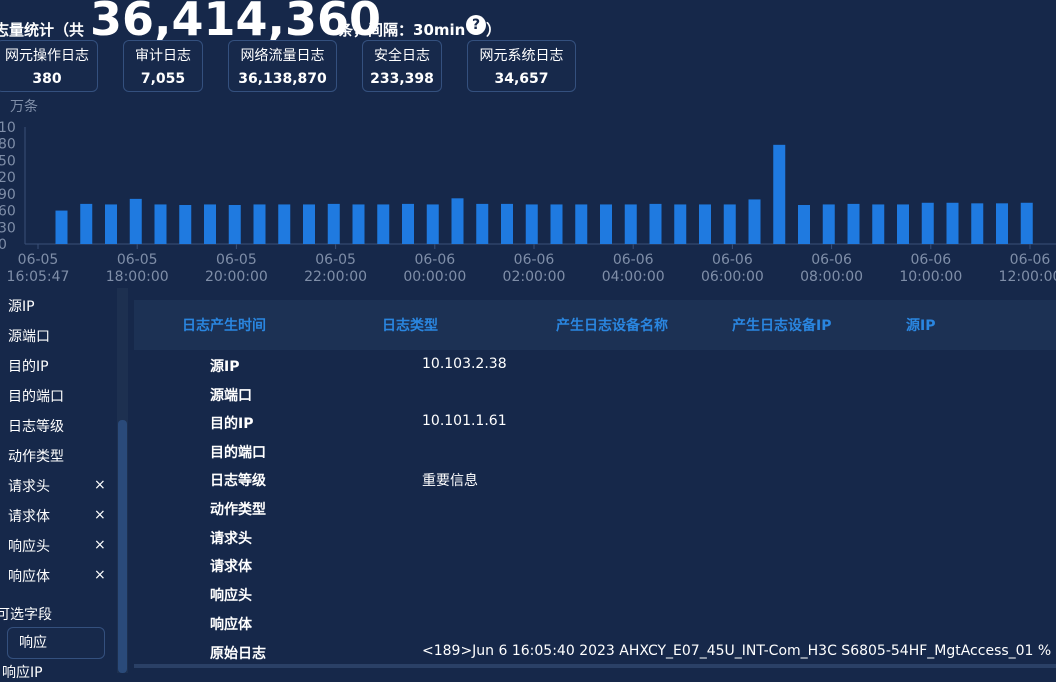  Describe the element at coordinates (47, 79) in the screenshot. I see `stat-value: 380` at that location.